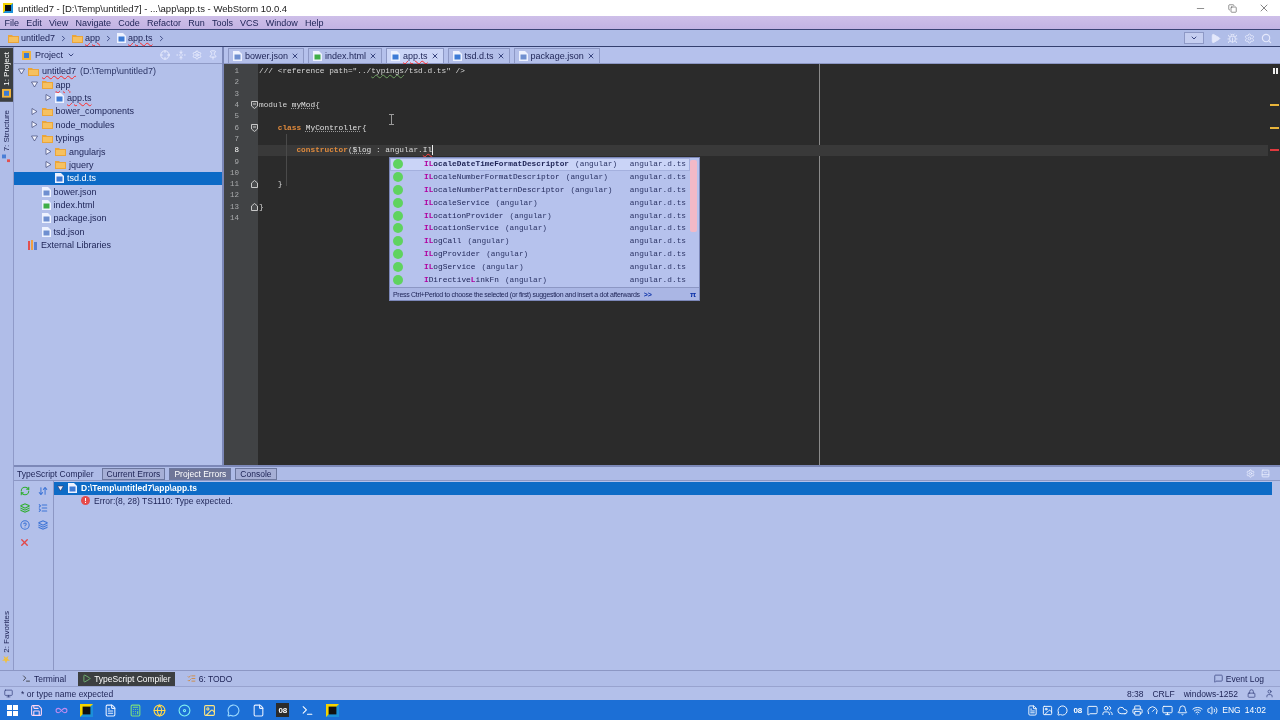  Describe the element at coordinates (87, 151) in the screenshot. I see `tree-item: angularjs` at that location.